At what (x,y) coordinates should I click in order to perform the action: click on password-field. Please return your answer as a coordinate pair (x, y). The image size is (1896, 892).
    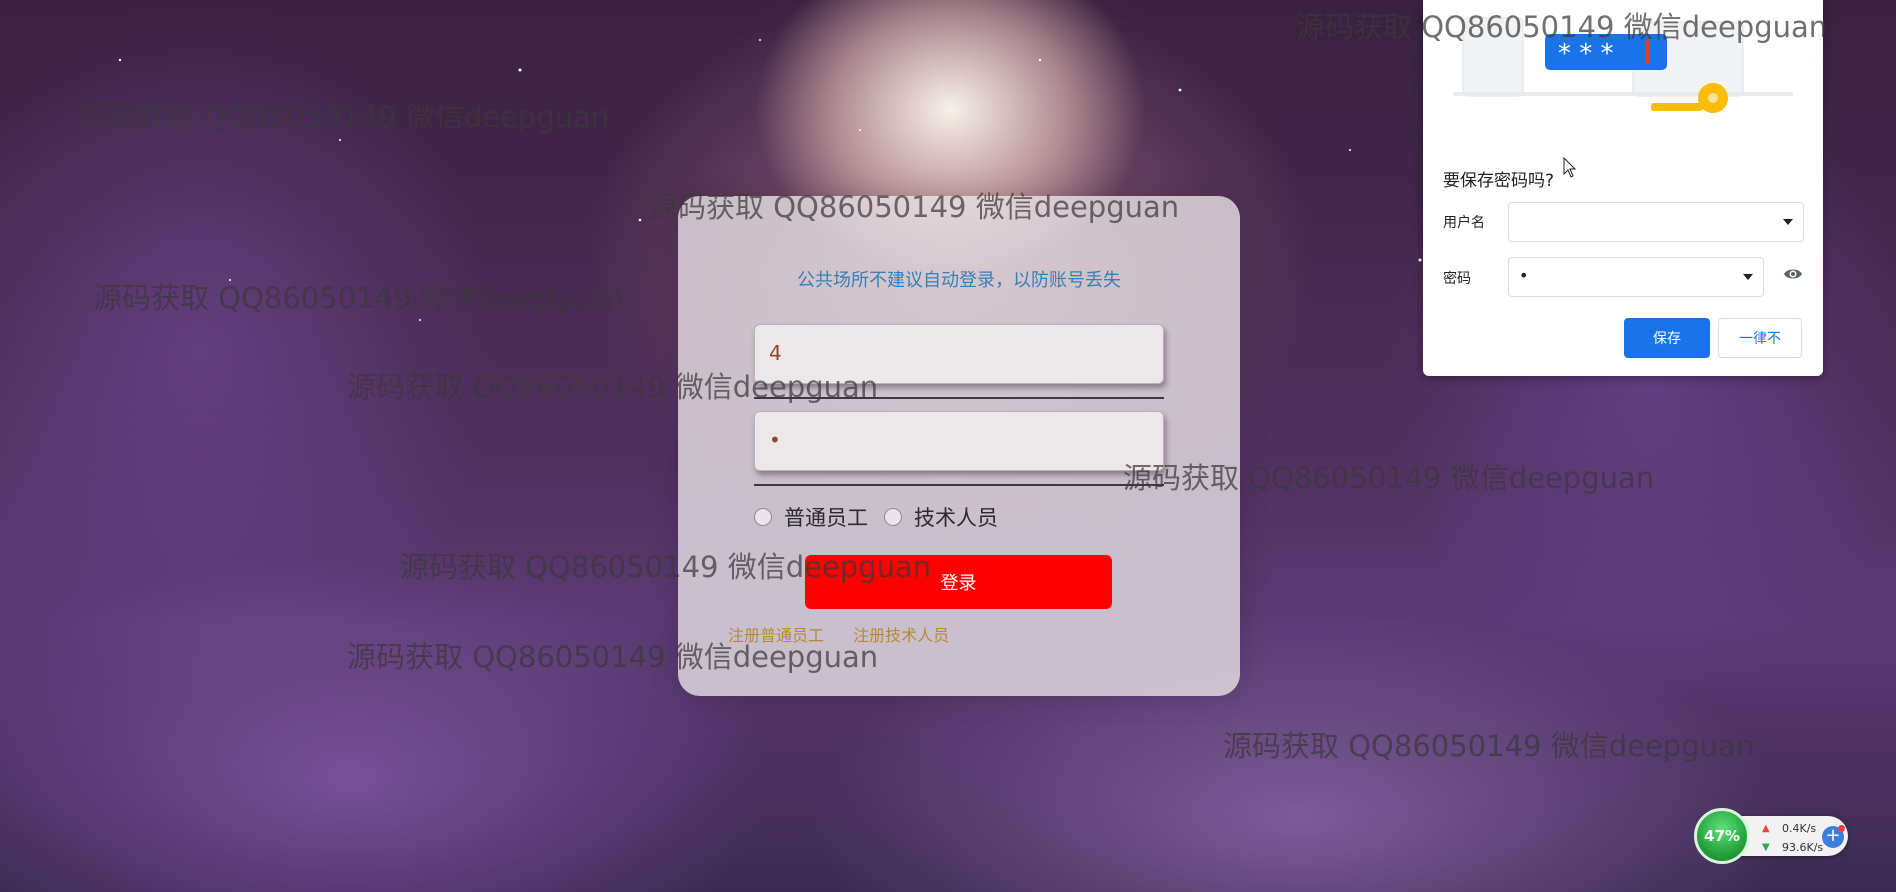
    Looking at the image, I should click on (959, 441).